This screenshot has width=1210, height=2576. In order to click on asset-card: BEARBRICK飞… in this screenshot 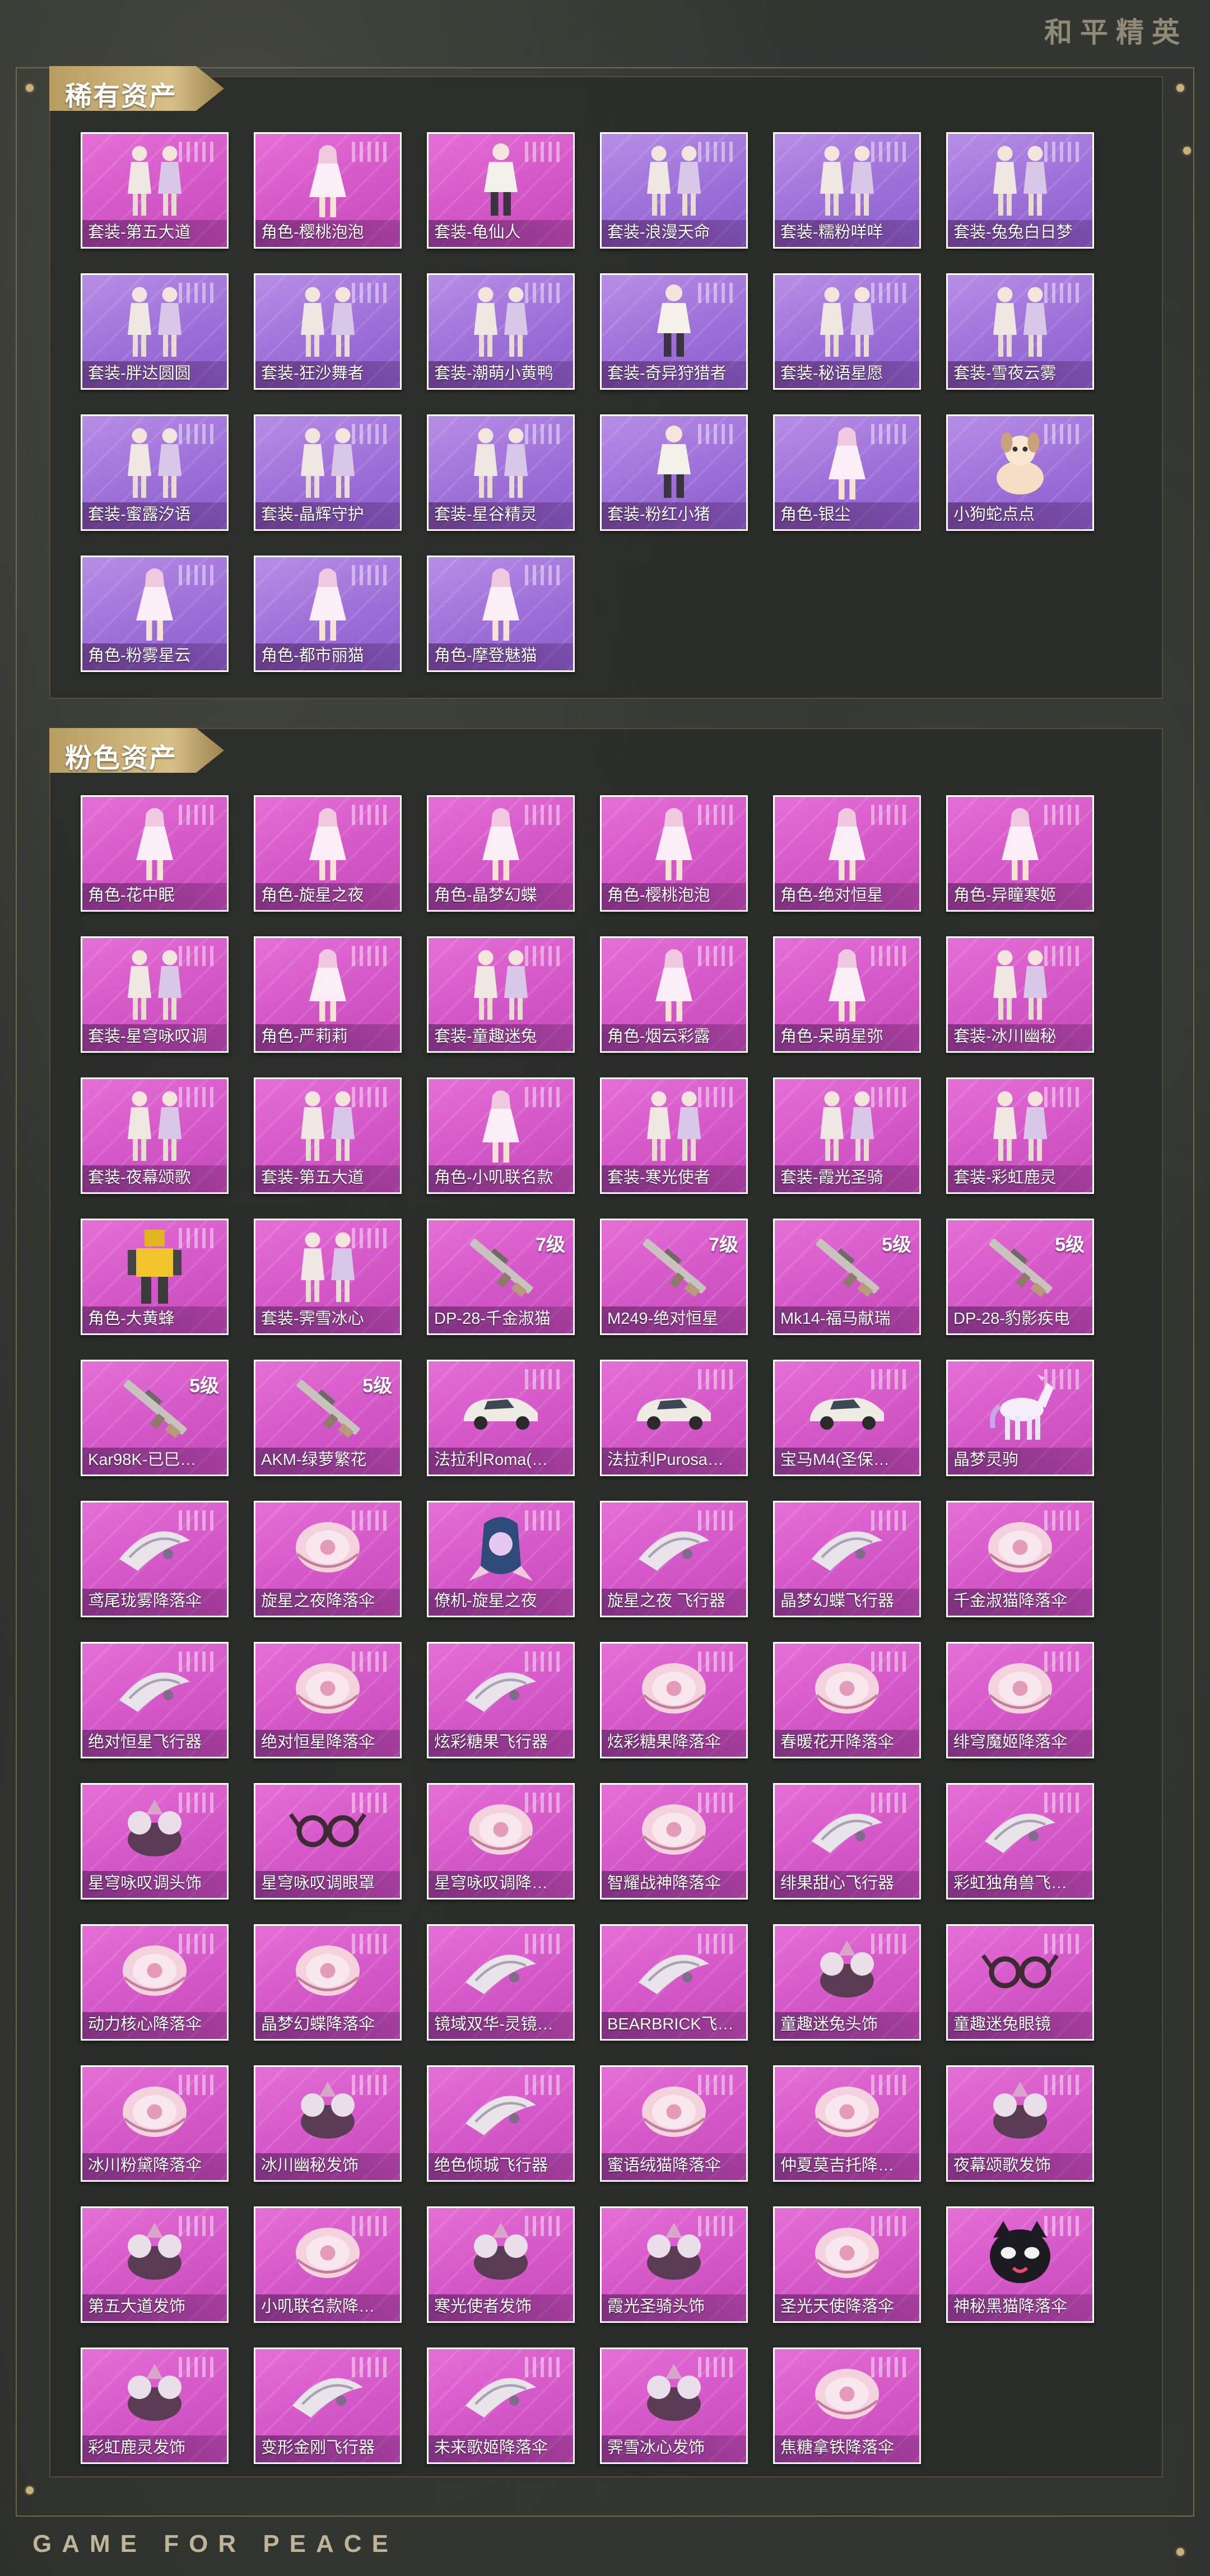, I will do `click(674, 1983)`.